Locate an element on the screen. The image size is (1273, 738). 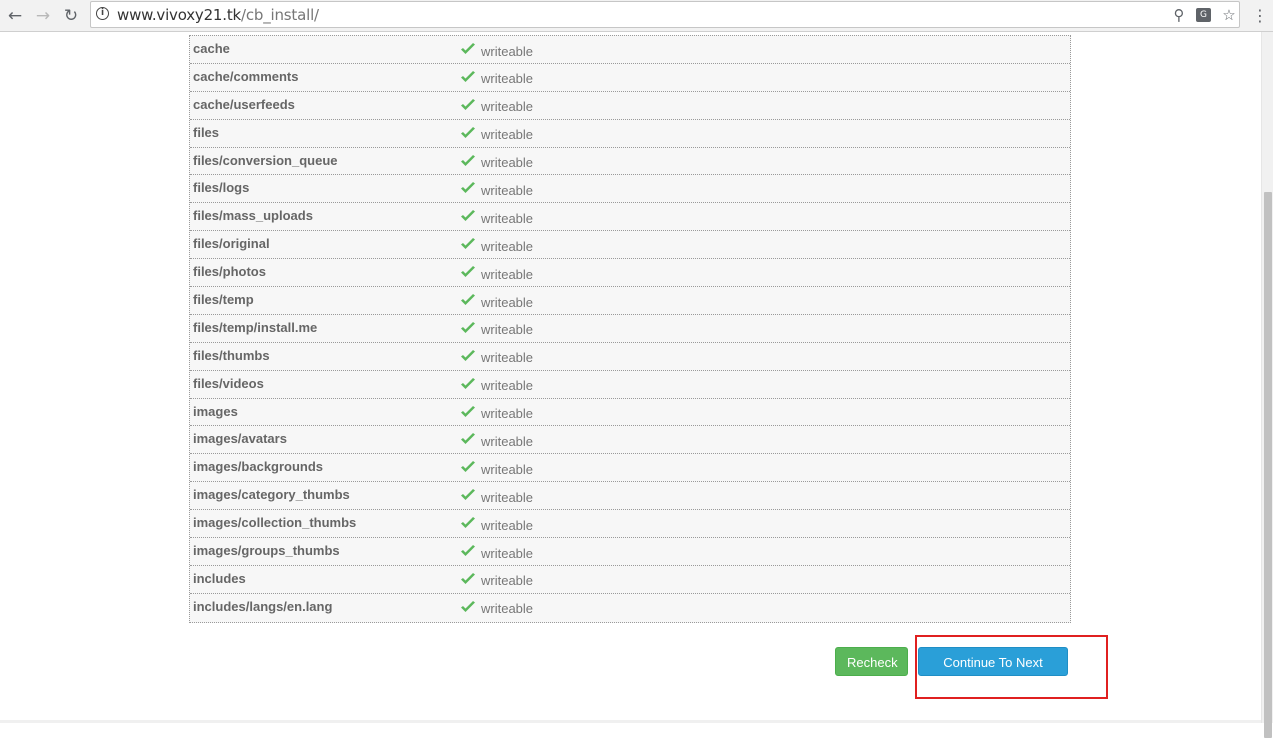
folder-path: includes is located at coordinates (219, 578).